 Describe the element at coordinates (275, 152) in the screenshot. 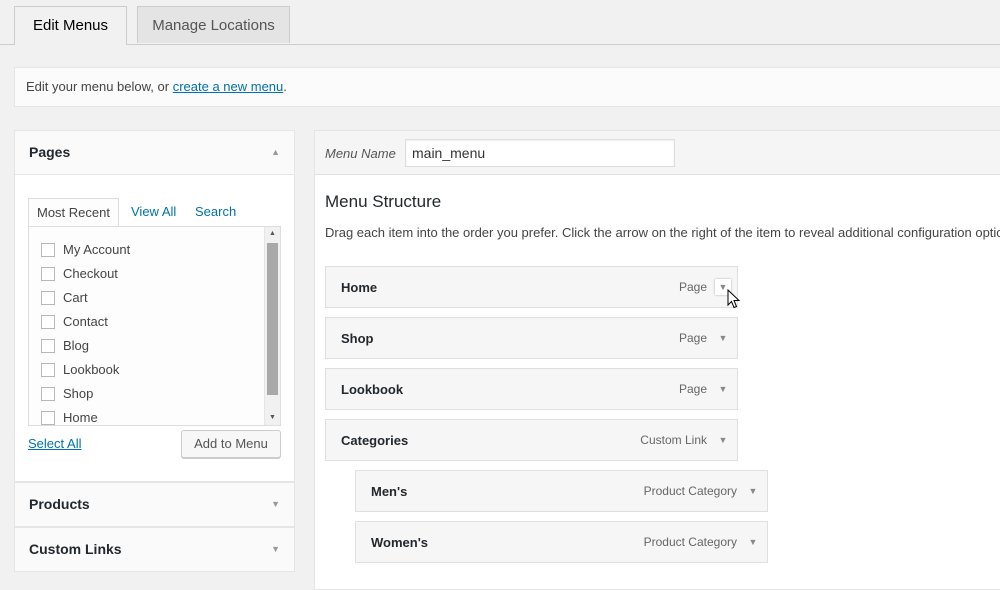

I see `triangle-up-icon: ▲` at that location.